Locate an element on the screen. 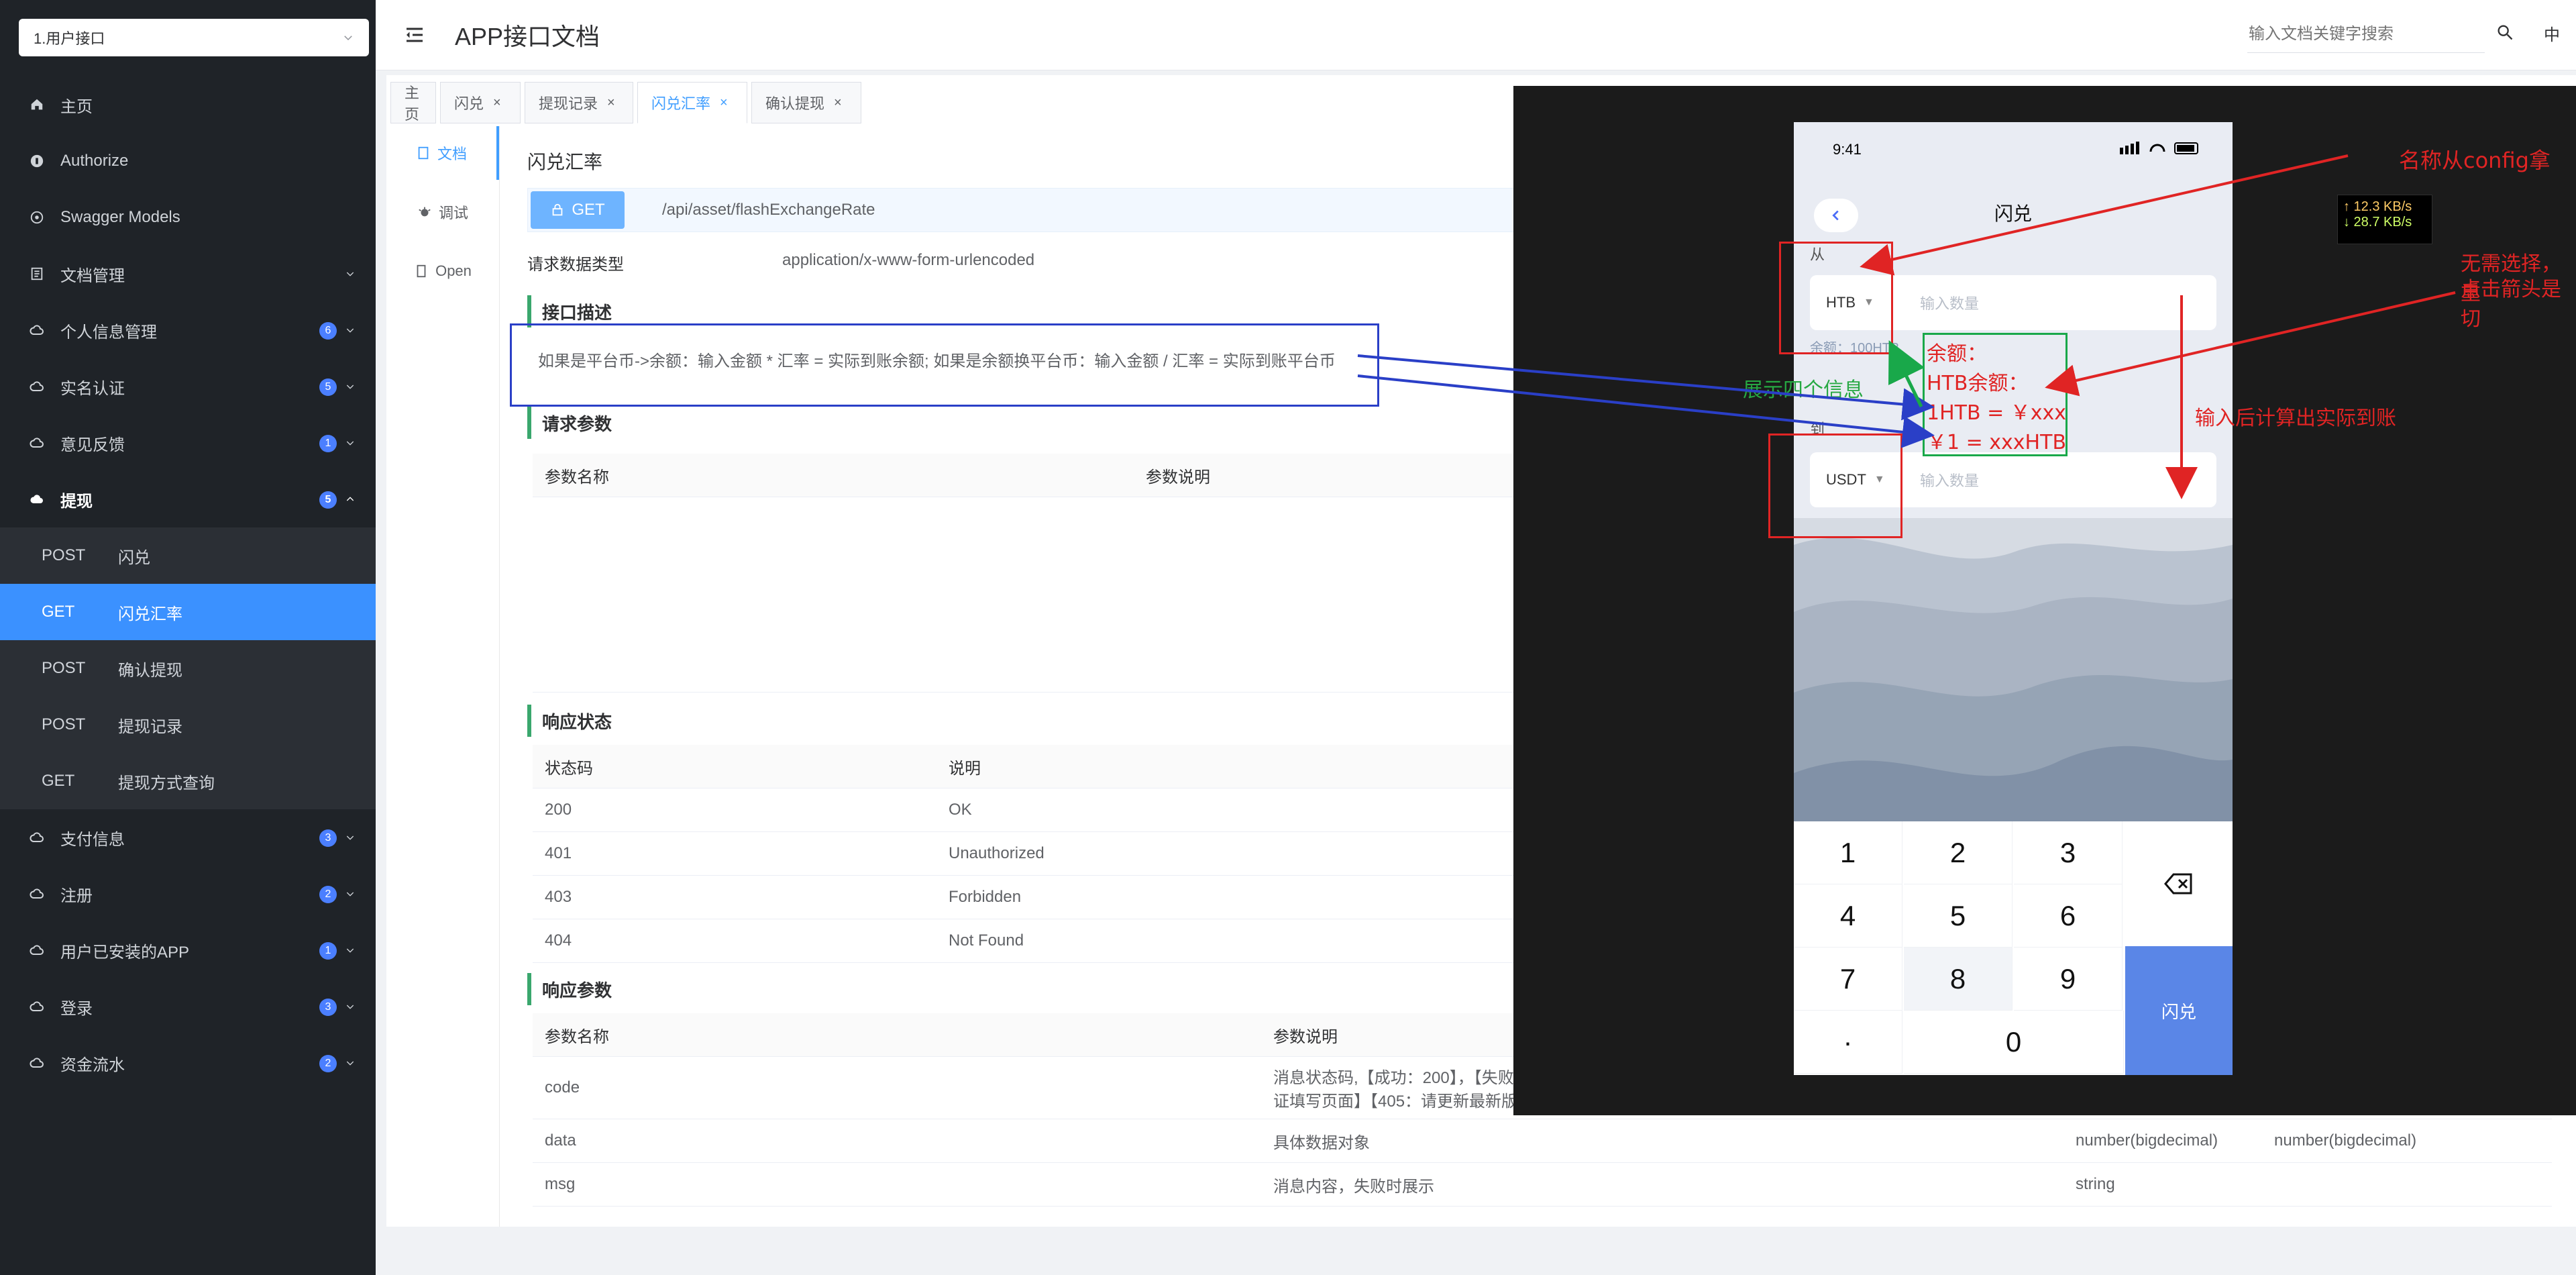 Image resolution: width=2576 pixels, height=1275 pixels. page-title: 闪兑汇率 is located at coordinates (565, 162).